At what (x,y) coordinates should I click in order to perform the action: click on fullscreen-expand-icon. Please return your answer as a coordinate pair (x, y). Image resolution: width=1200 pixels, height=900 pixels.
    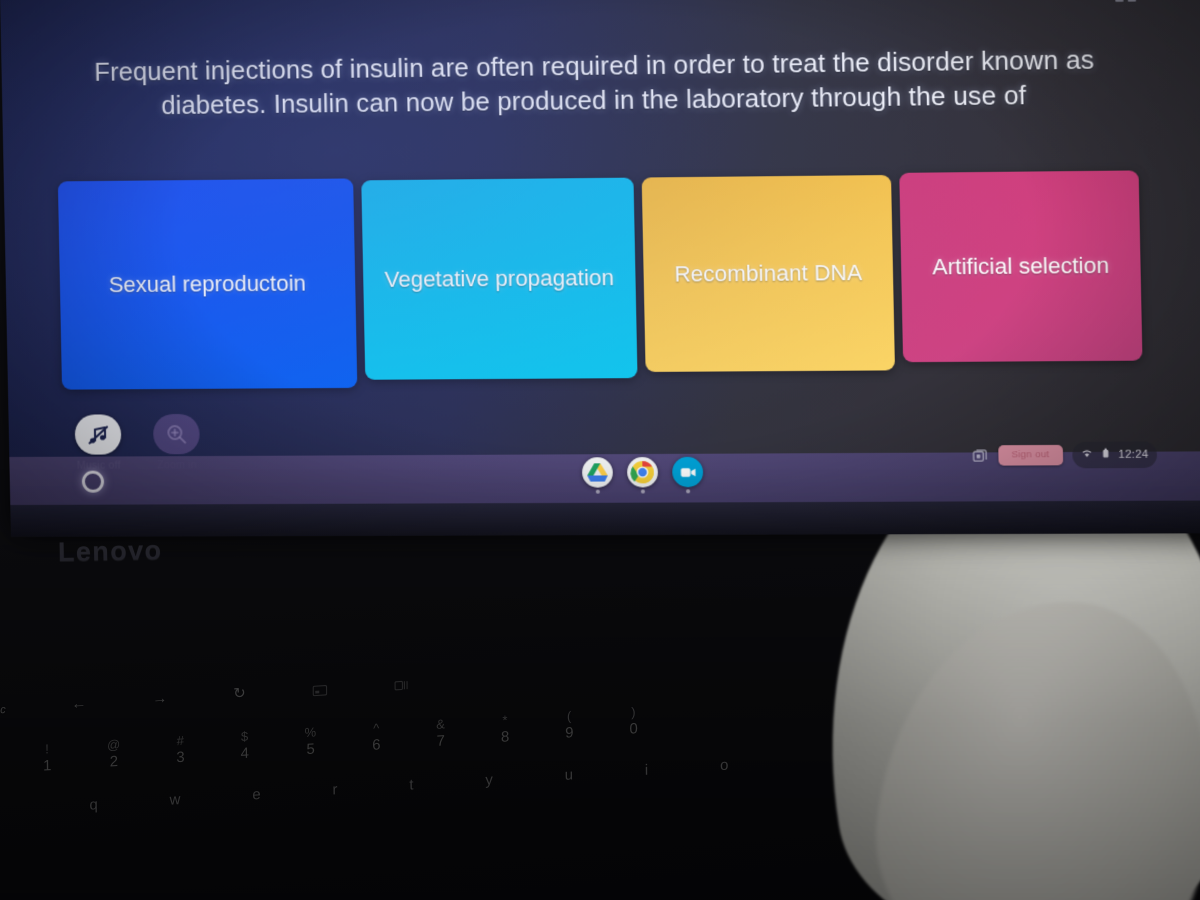
    Looking at the image, I should click on (1126, 2).